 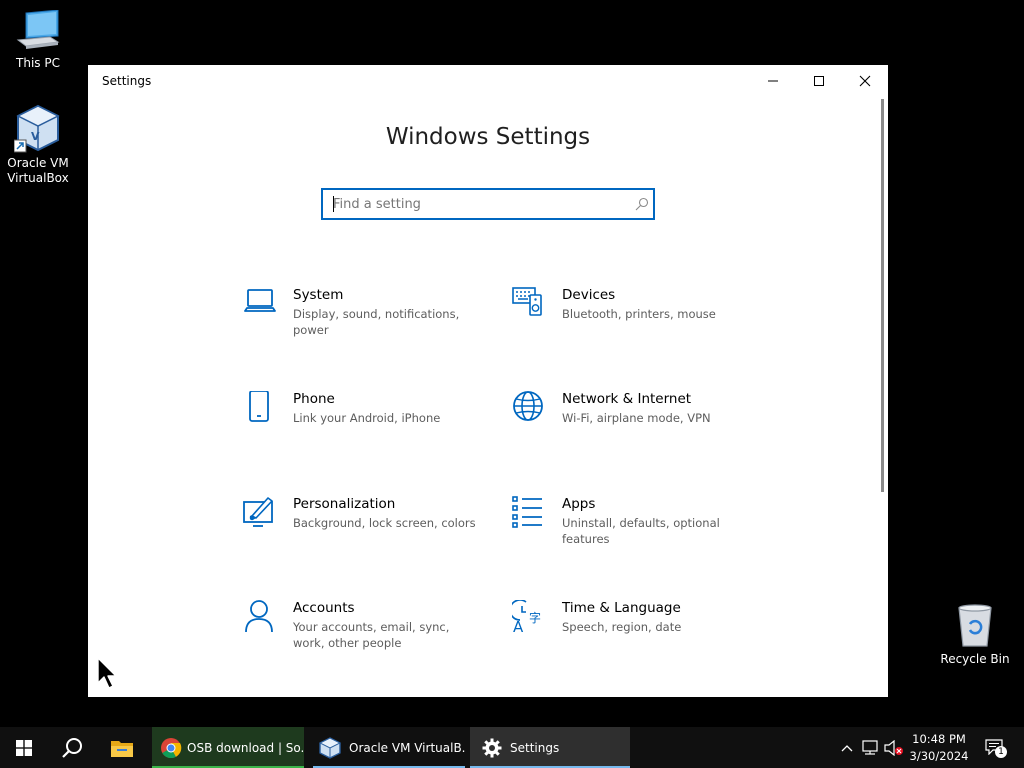 I want to click on close-button, so click(x=865, y=81).